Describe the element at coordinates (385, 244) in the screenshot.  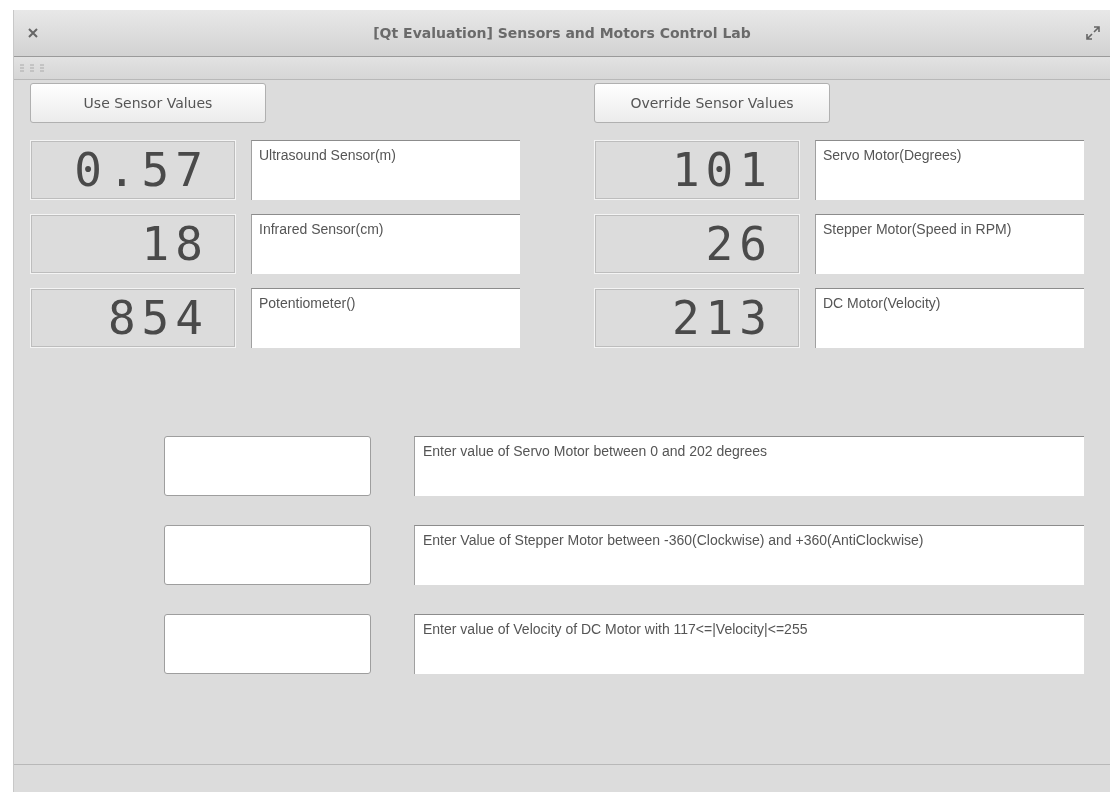
I see `value-label: Infrared Sensor(cm)` at that location.